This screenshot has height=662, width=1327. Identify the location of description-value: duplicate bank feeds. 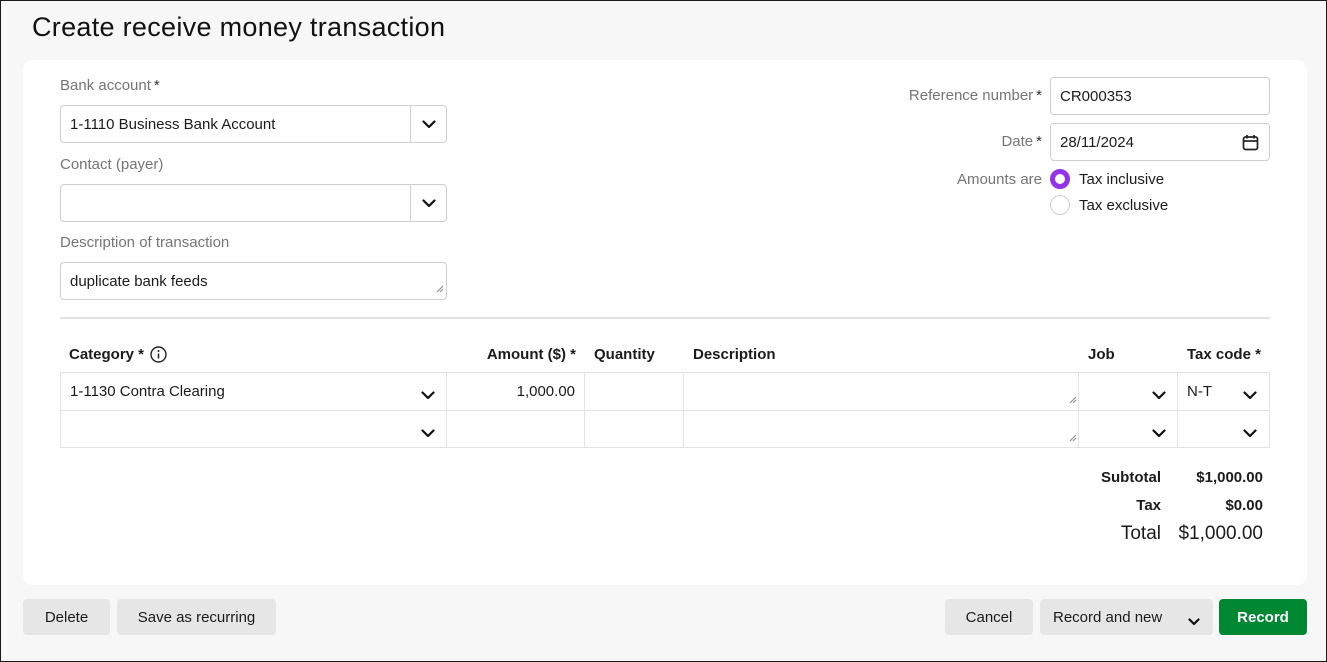
(139, 281).